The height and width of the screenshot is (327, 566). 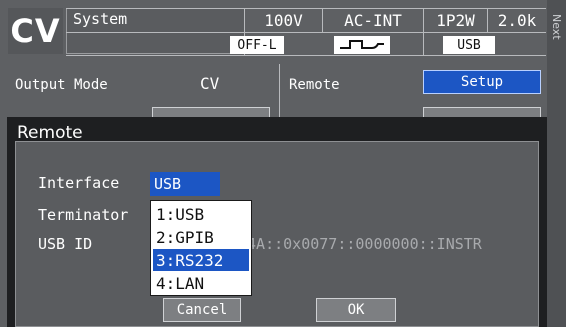 I want to click on interface-badge: USB, so click(x=469, y=45).